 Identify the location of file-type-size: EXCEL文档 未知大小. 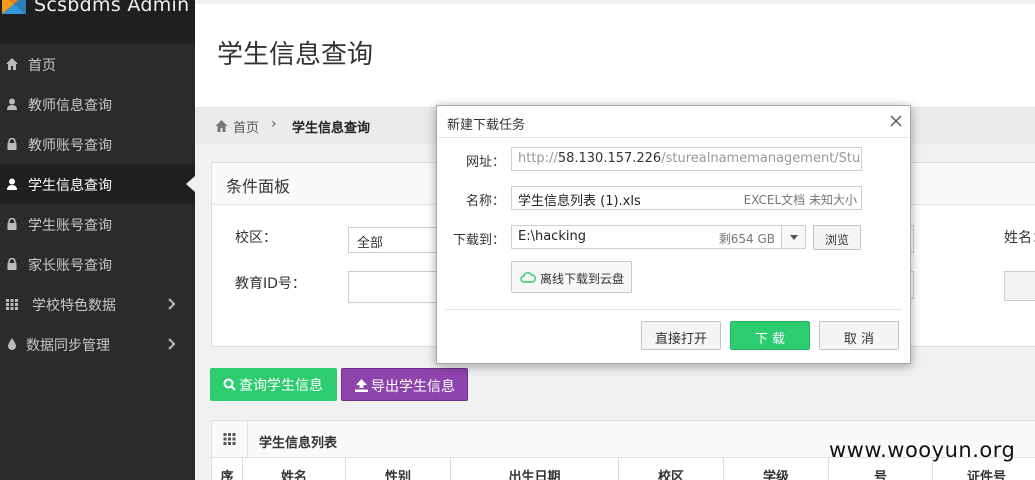
(797, 199).